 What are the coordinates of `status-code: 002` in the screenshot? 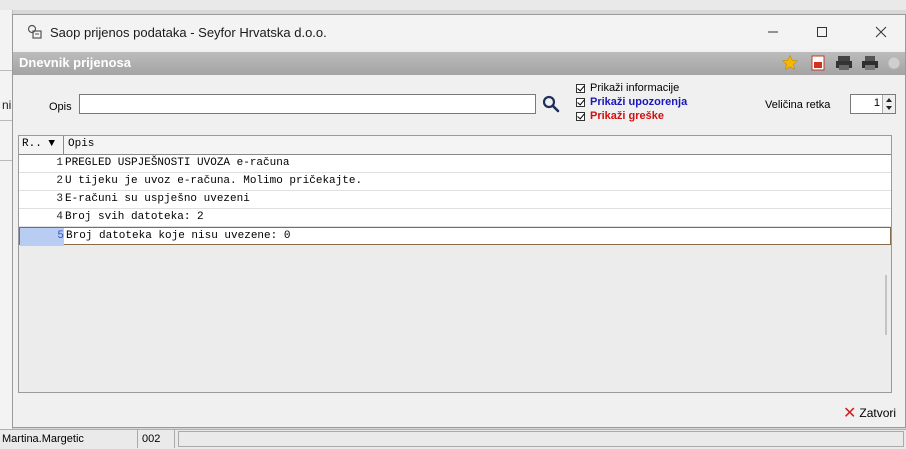 It's located at (156, 439).